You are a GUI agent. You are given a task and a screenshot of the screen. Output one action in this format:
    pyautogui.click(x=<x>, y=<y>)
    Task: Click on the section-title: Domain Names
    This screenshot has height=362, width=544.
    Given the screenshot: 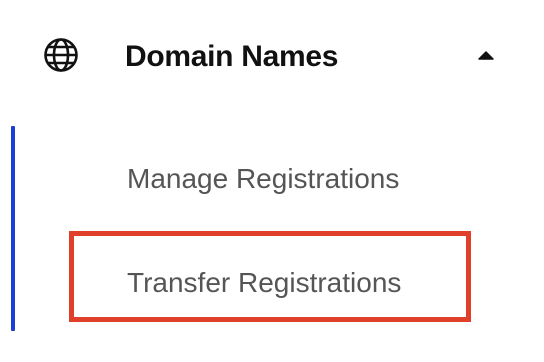 What is the action you would take?
    pyautogui.click(x=232, y=56)
    